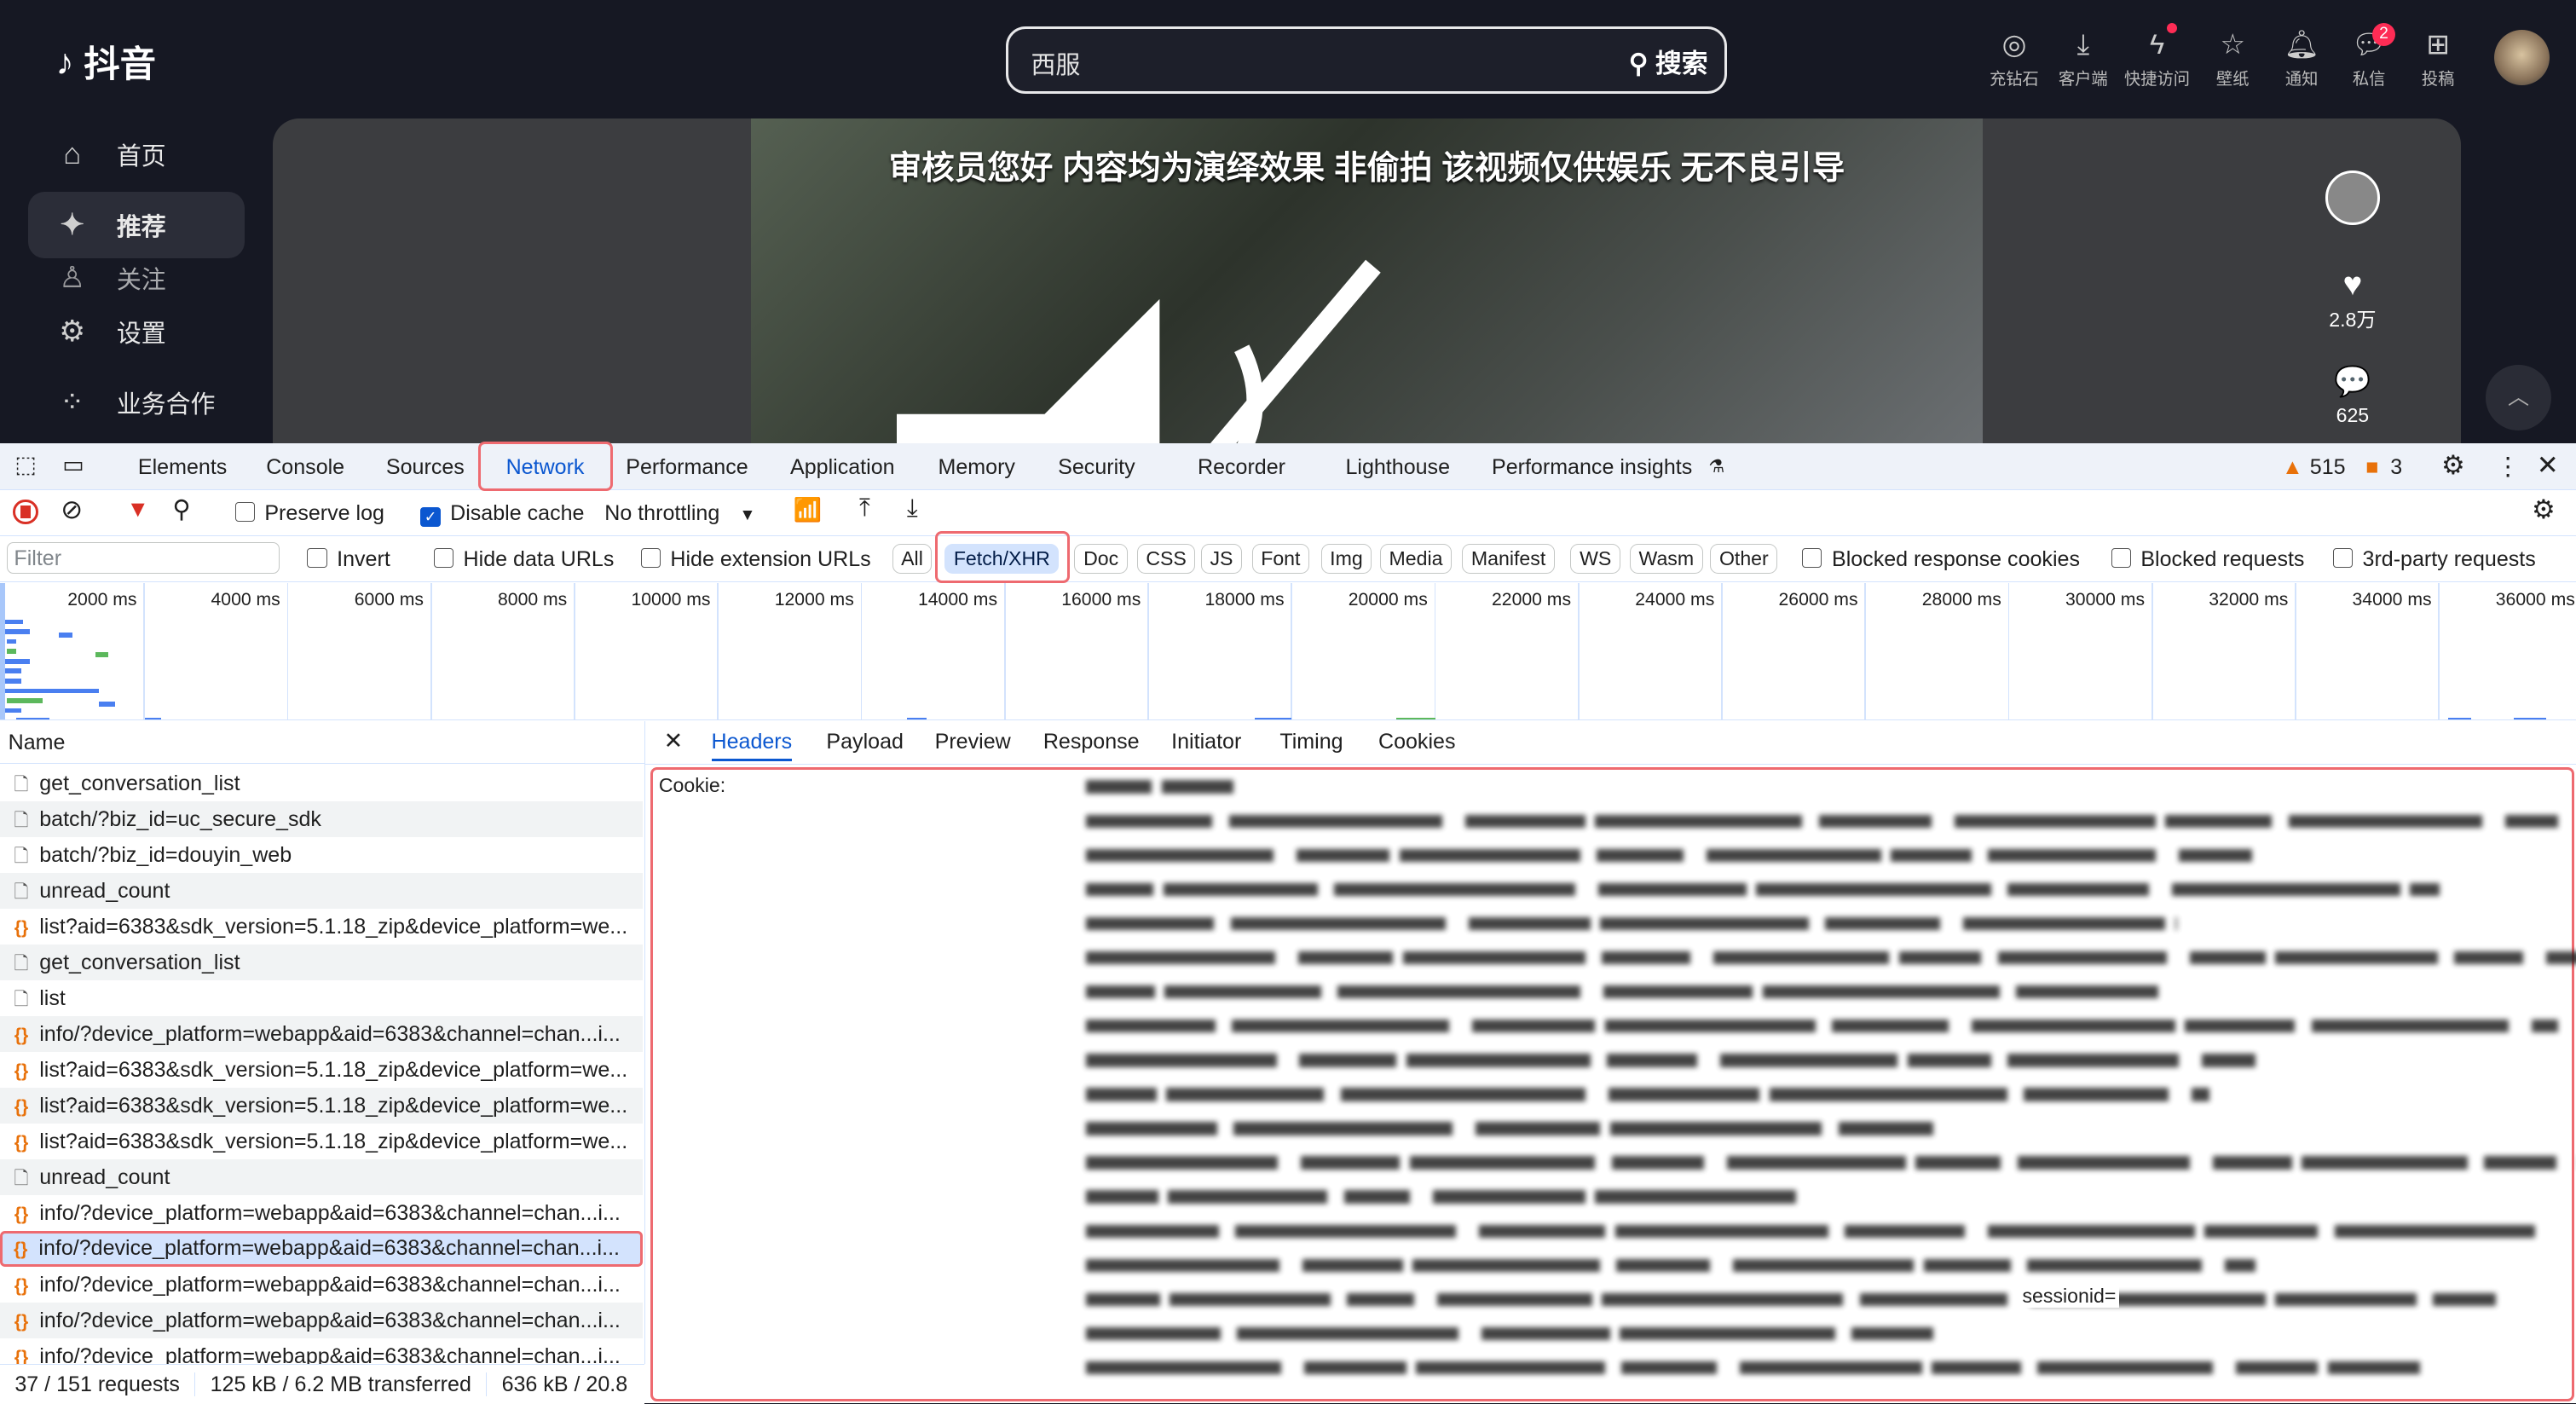  I want to click on sidebar-item-2: ♙ 关注, so click(136, 277).